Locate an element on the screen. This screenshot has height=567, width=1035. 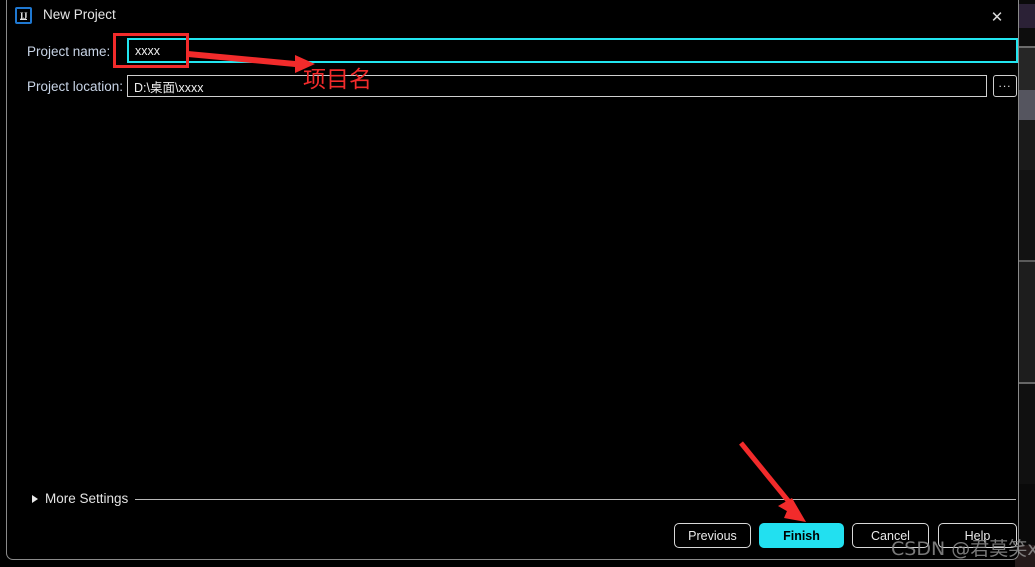
previous-button: Previous is located at coordinates (712, 535).